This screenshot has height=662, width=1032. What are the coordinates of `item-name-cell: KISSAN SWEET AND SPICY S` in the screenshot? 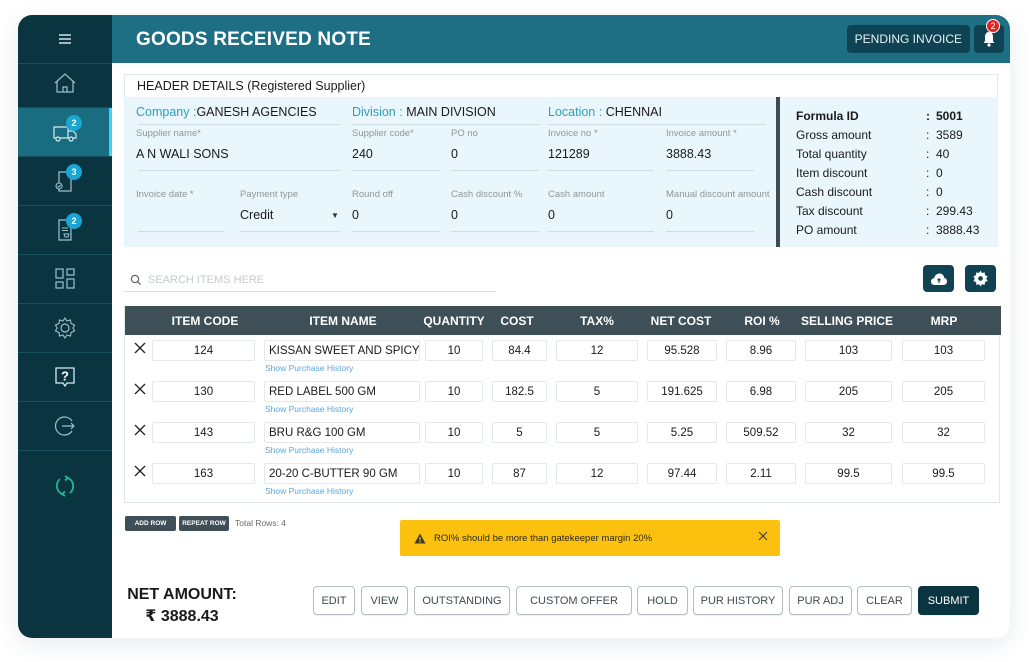 It's located at (342, 350).